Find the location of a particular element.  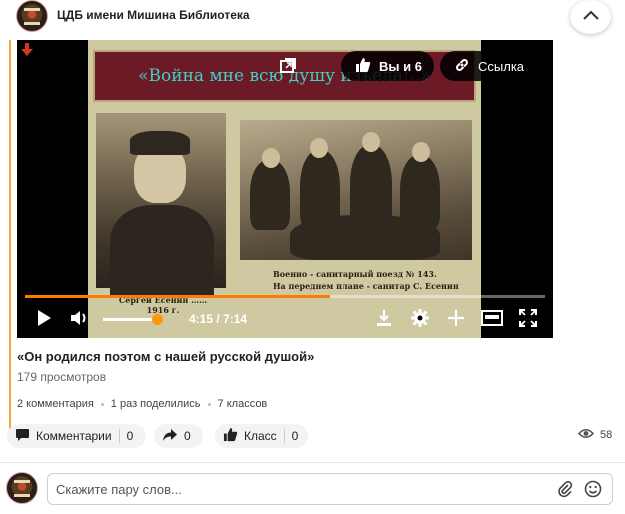

miniplayer-button is located at coordinates (492, 320).